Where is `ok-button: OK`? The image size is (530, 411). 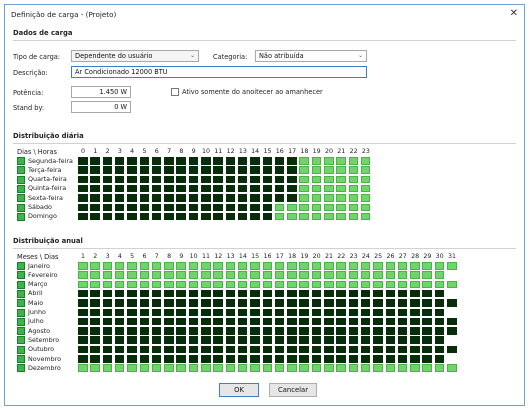
ok-button: OK is located at coordinates (239, 390).